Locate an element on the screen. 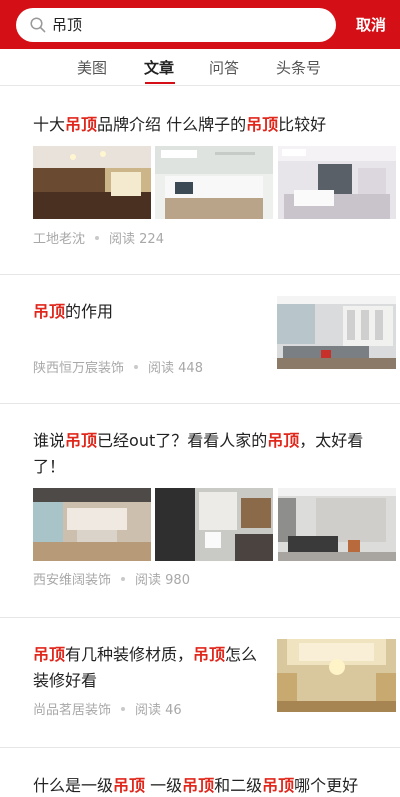  article-meta: 尚品茗居装饰 阅读 46 is located at coordinates (107, 711).